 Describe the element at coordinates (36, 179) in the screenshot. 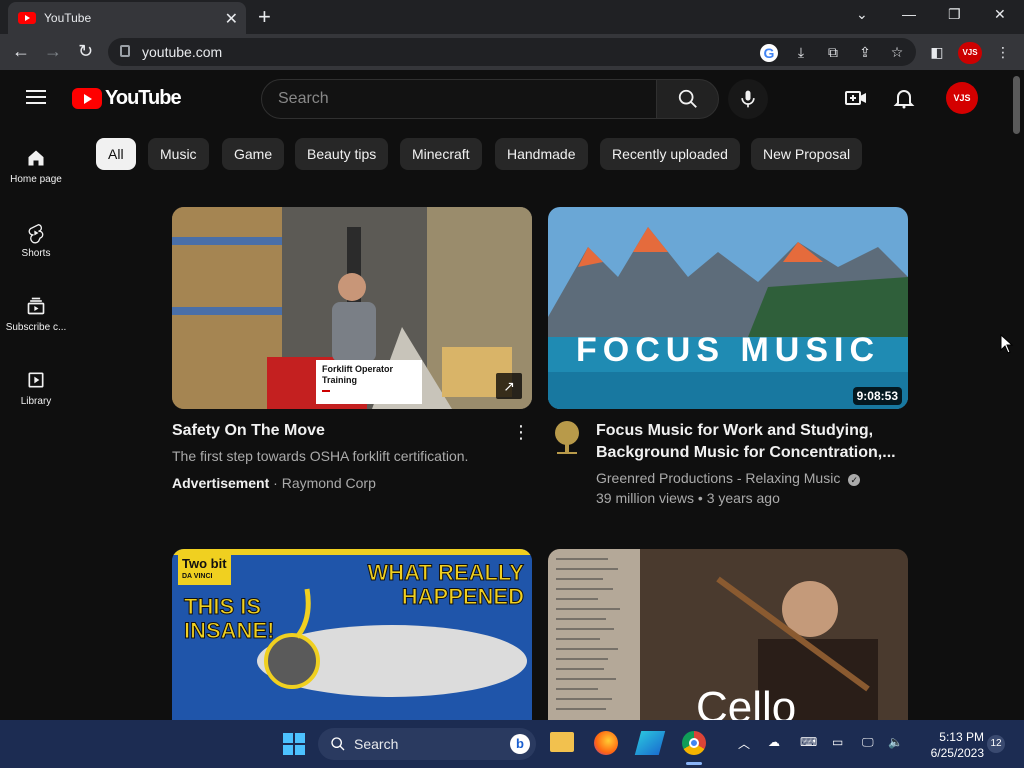

I see `sidebar-item-label: Home page` at that location.